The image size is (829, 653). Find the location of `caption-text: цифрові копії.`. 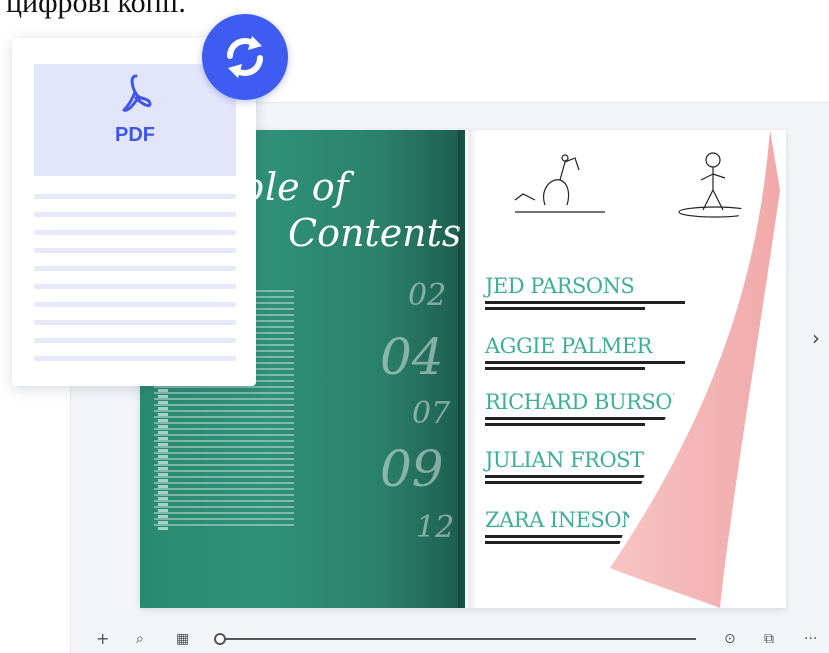

caption-text: цифрові копії. is located at coordinates (96, 9).